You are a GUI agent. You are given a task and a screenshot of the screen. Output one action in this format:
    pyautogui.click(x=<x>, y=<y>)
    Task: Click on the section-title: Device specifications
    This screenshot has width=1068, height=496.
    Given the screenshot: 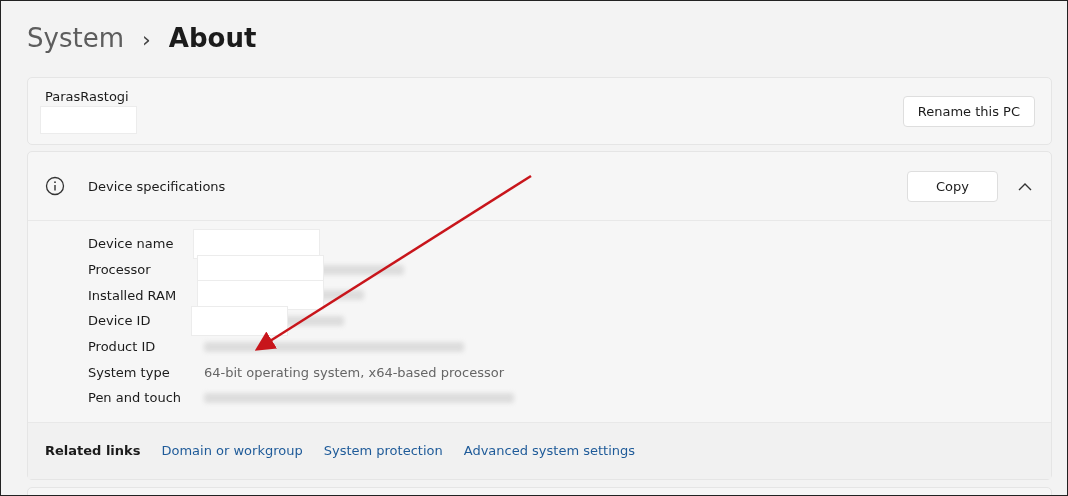 What is the action you would take?
    pyautogui.click(x=157, y=186)
    